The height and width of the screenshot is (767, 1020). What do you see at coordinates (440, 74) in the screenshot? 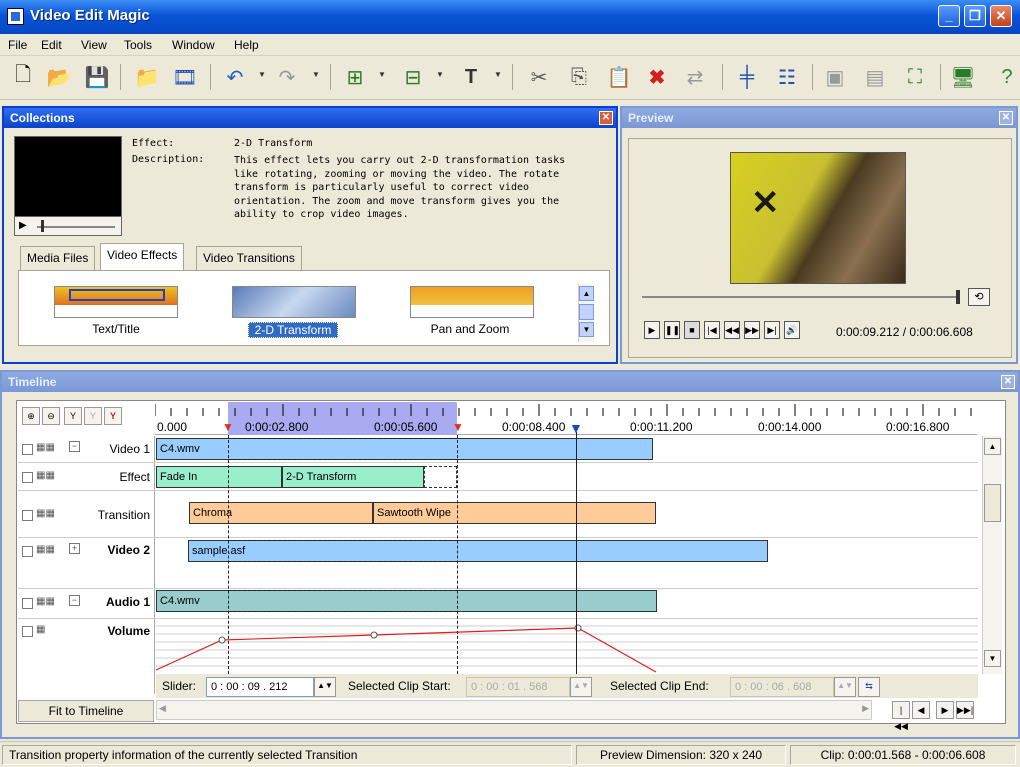
I see `insert-audio-dropdown-icon: ▼` at bounding box center [440, 74].